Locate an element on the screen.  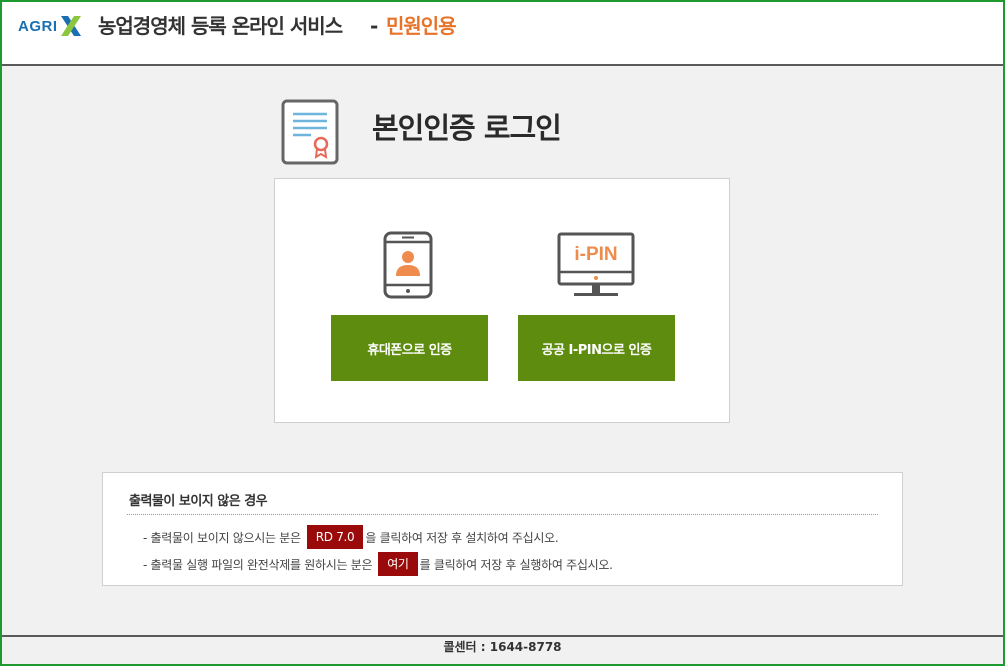
logo-x-icon is located at coordinates (70, 26).